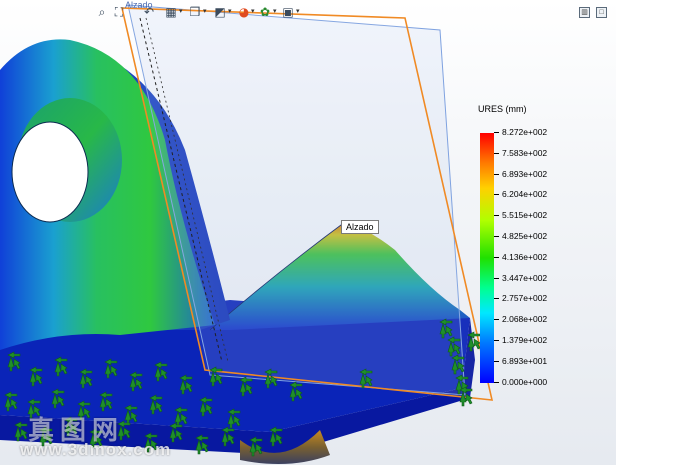 This screenshot has height=465, width=700. Describe the element at coordinates (298, 11) in the screenshot. I see `view-settings-dropdown-icon: ▾` at that location.